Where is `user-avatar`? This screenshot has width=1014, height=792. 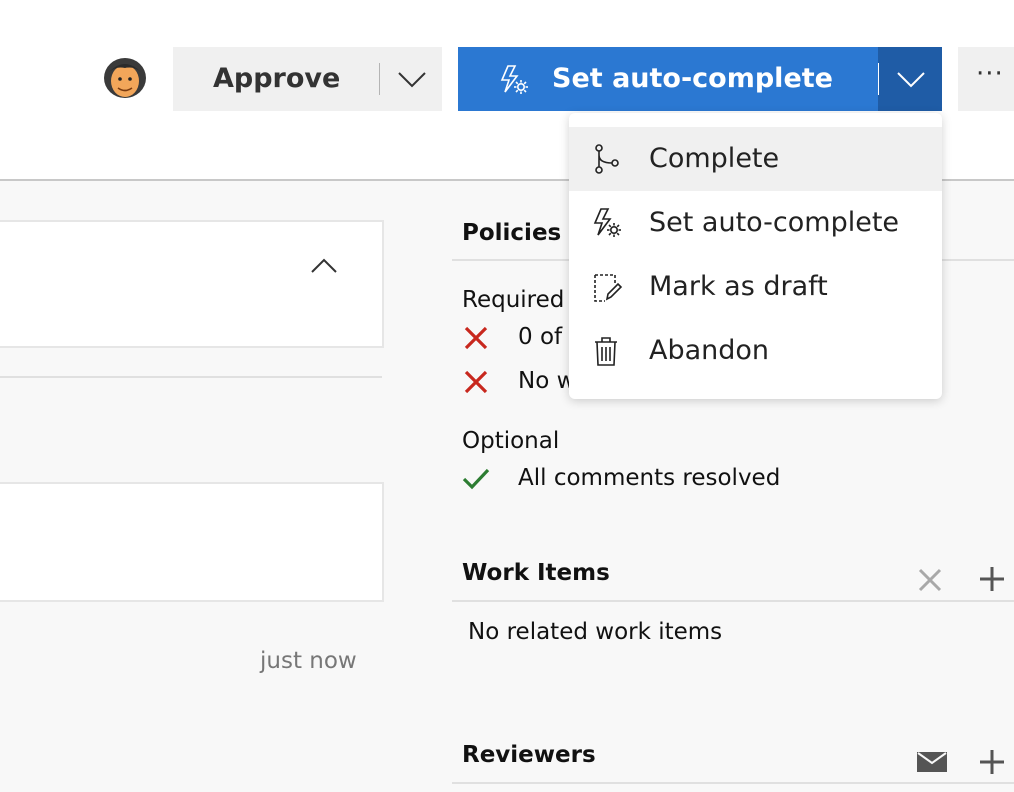 user-avatar is located at coordinates (125, 78).